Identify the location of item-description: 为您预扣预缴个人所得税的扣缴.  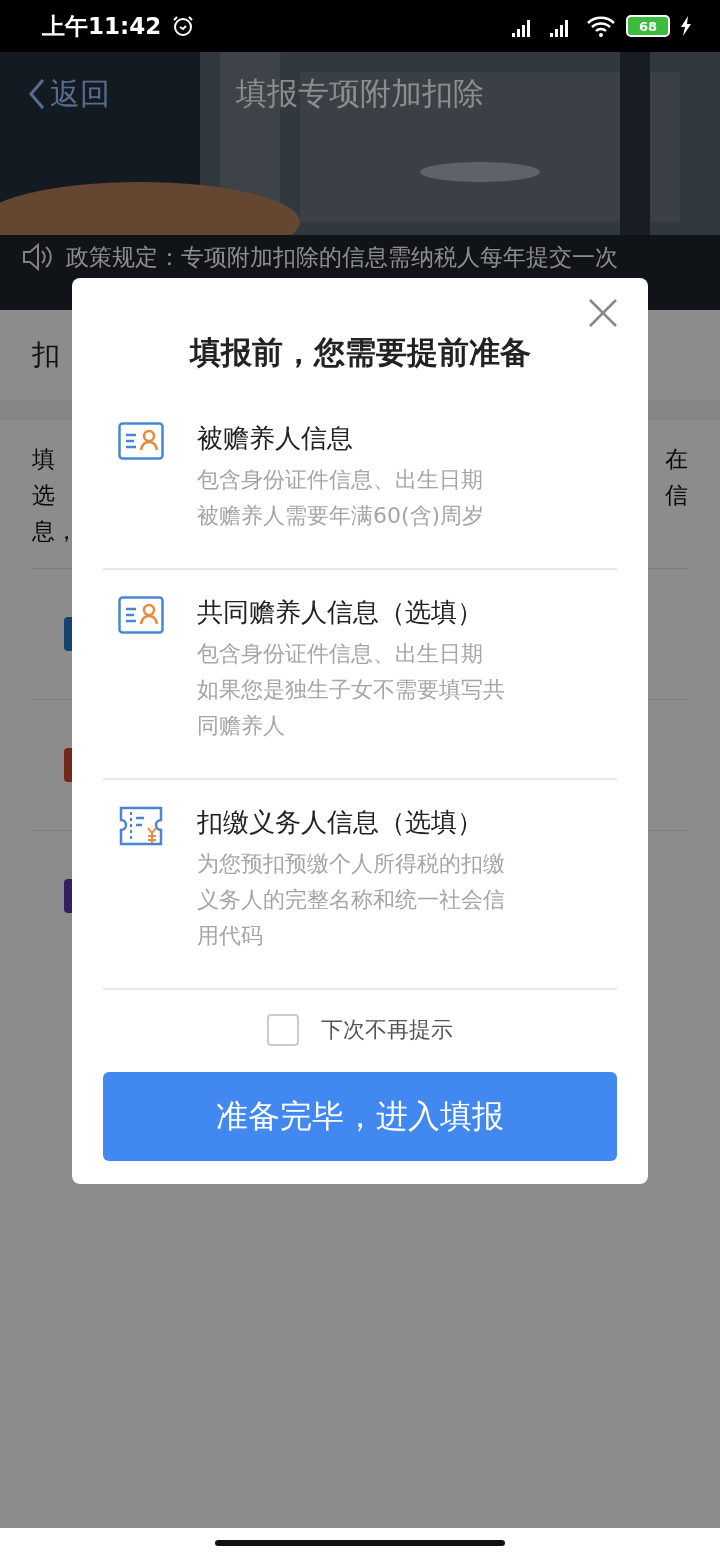
(351, 864).